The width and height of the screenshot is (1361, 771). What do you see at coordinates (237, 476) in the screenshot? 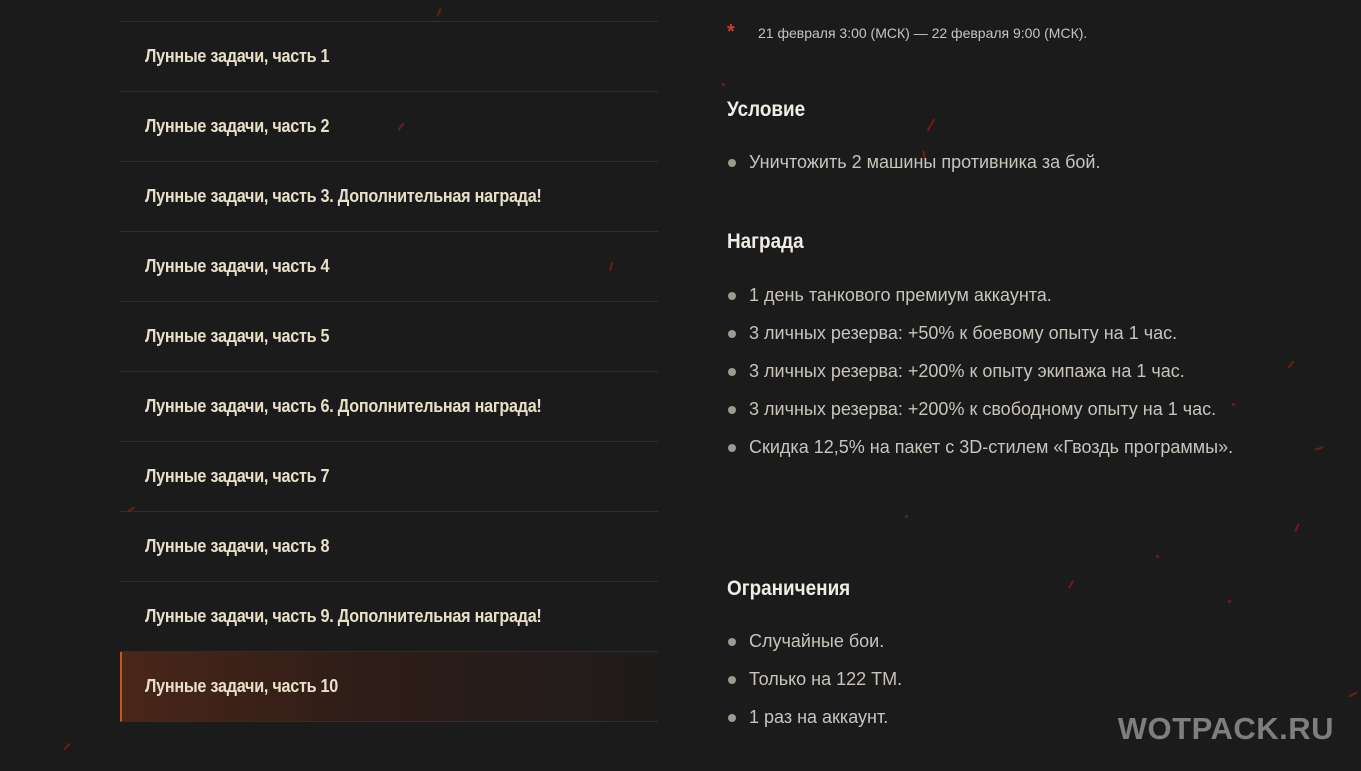
I see `task-item-label: Лунные задачи, часть 7` at bounding box center [237, 476].